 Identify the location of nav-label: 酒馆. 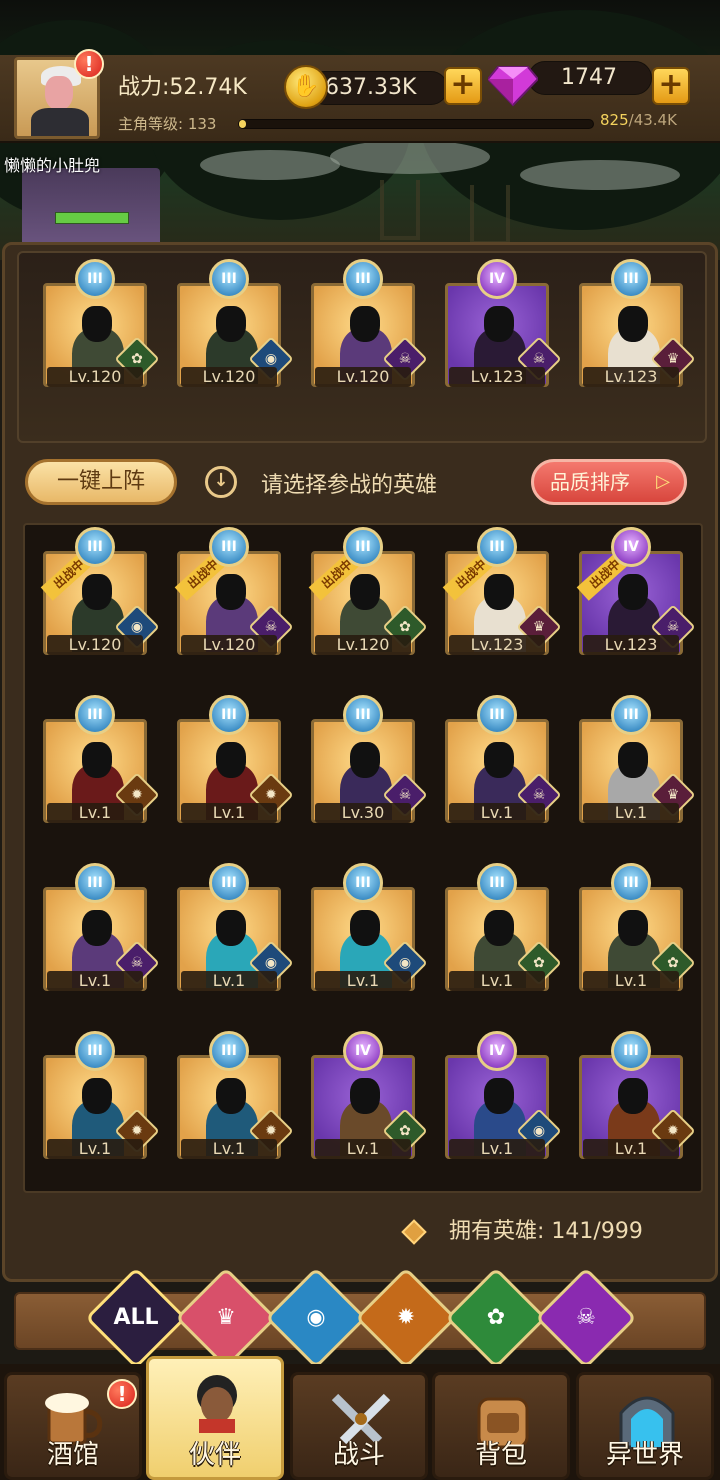
(72, 1455).